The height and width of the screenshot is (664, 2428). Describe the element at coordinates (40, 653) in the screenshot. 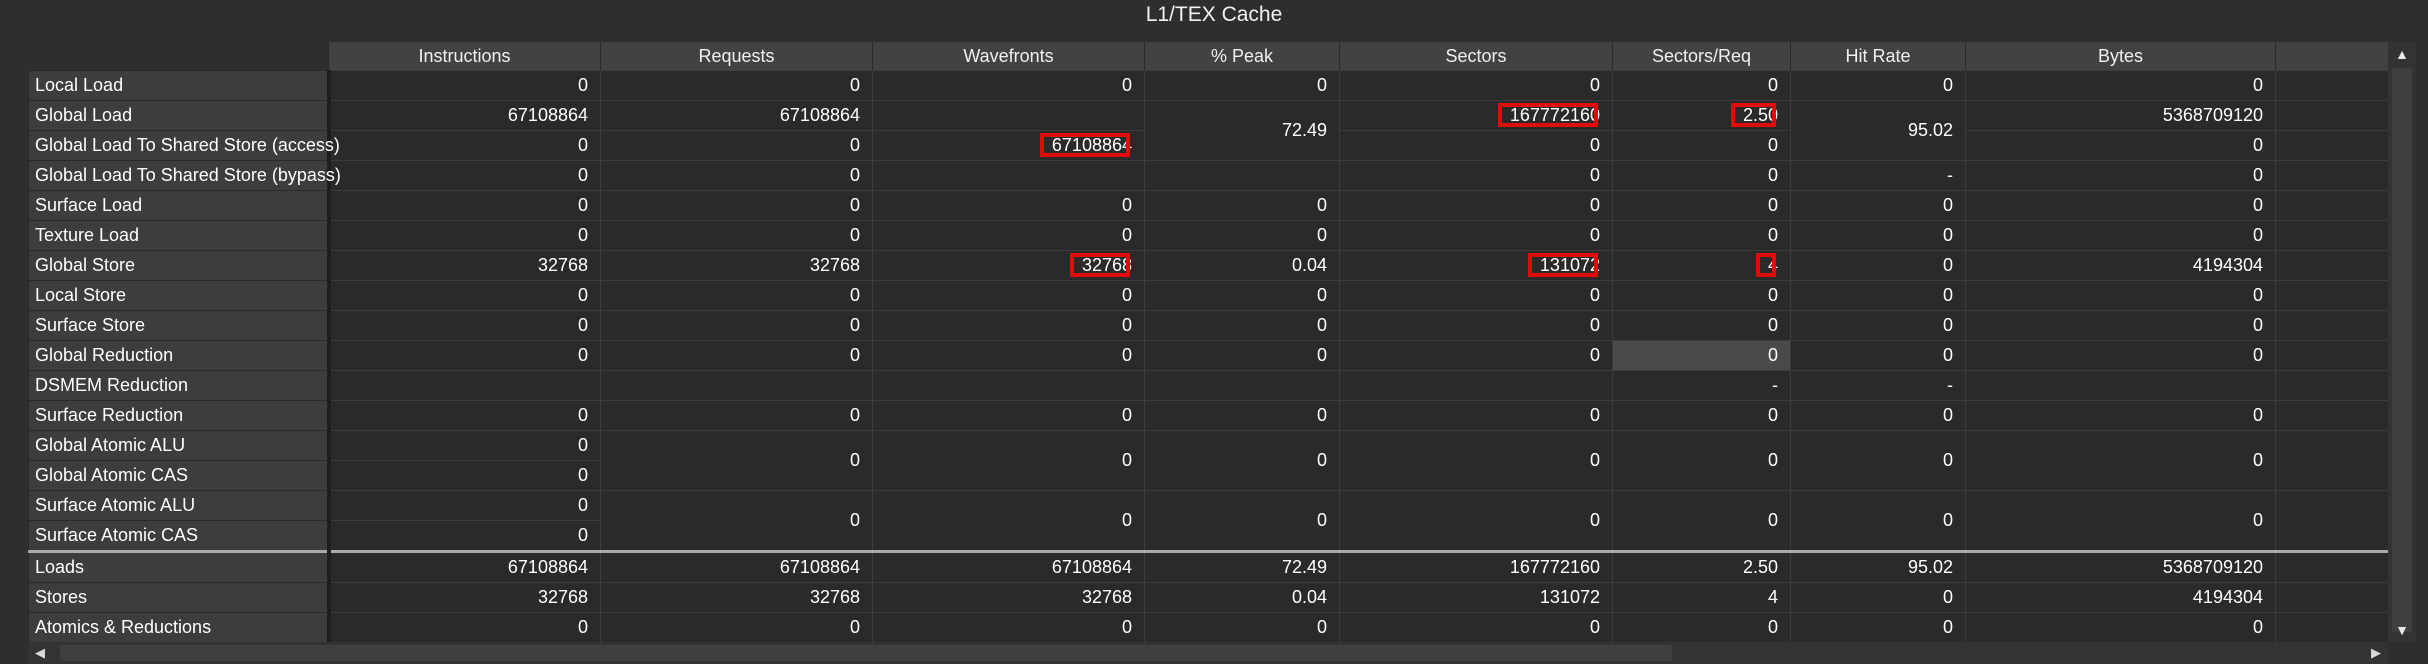

I see `scroll-left-arrow-icon: ◀` at that location.